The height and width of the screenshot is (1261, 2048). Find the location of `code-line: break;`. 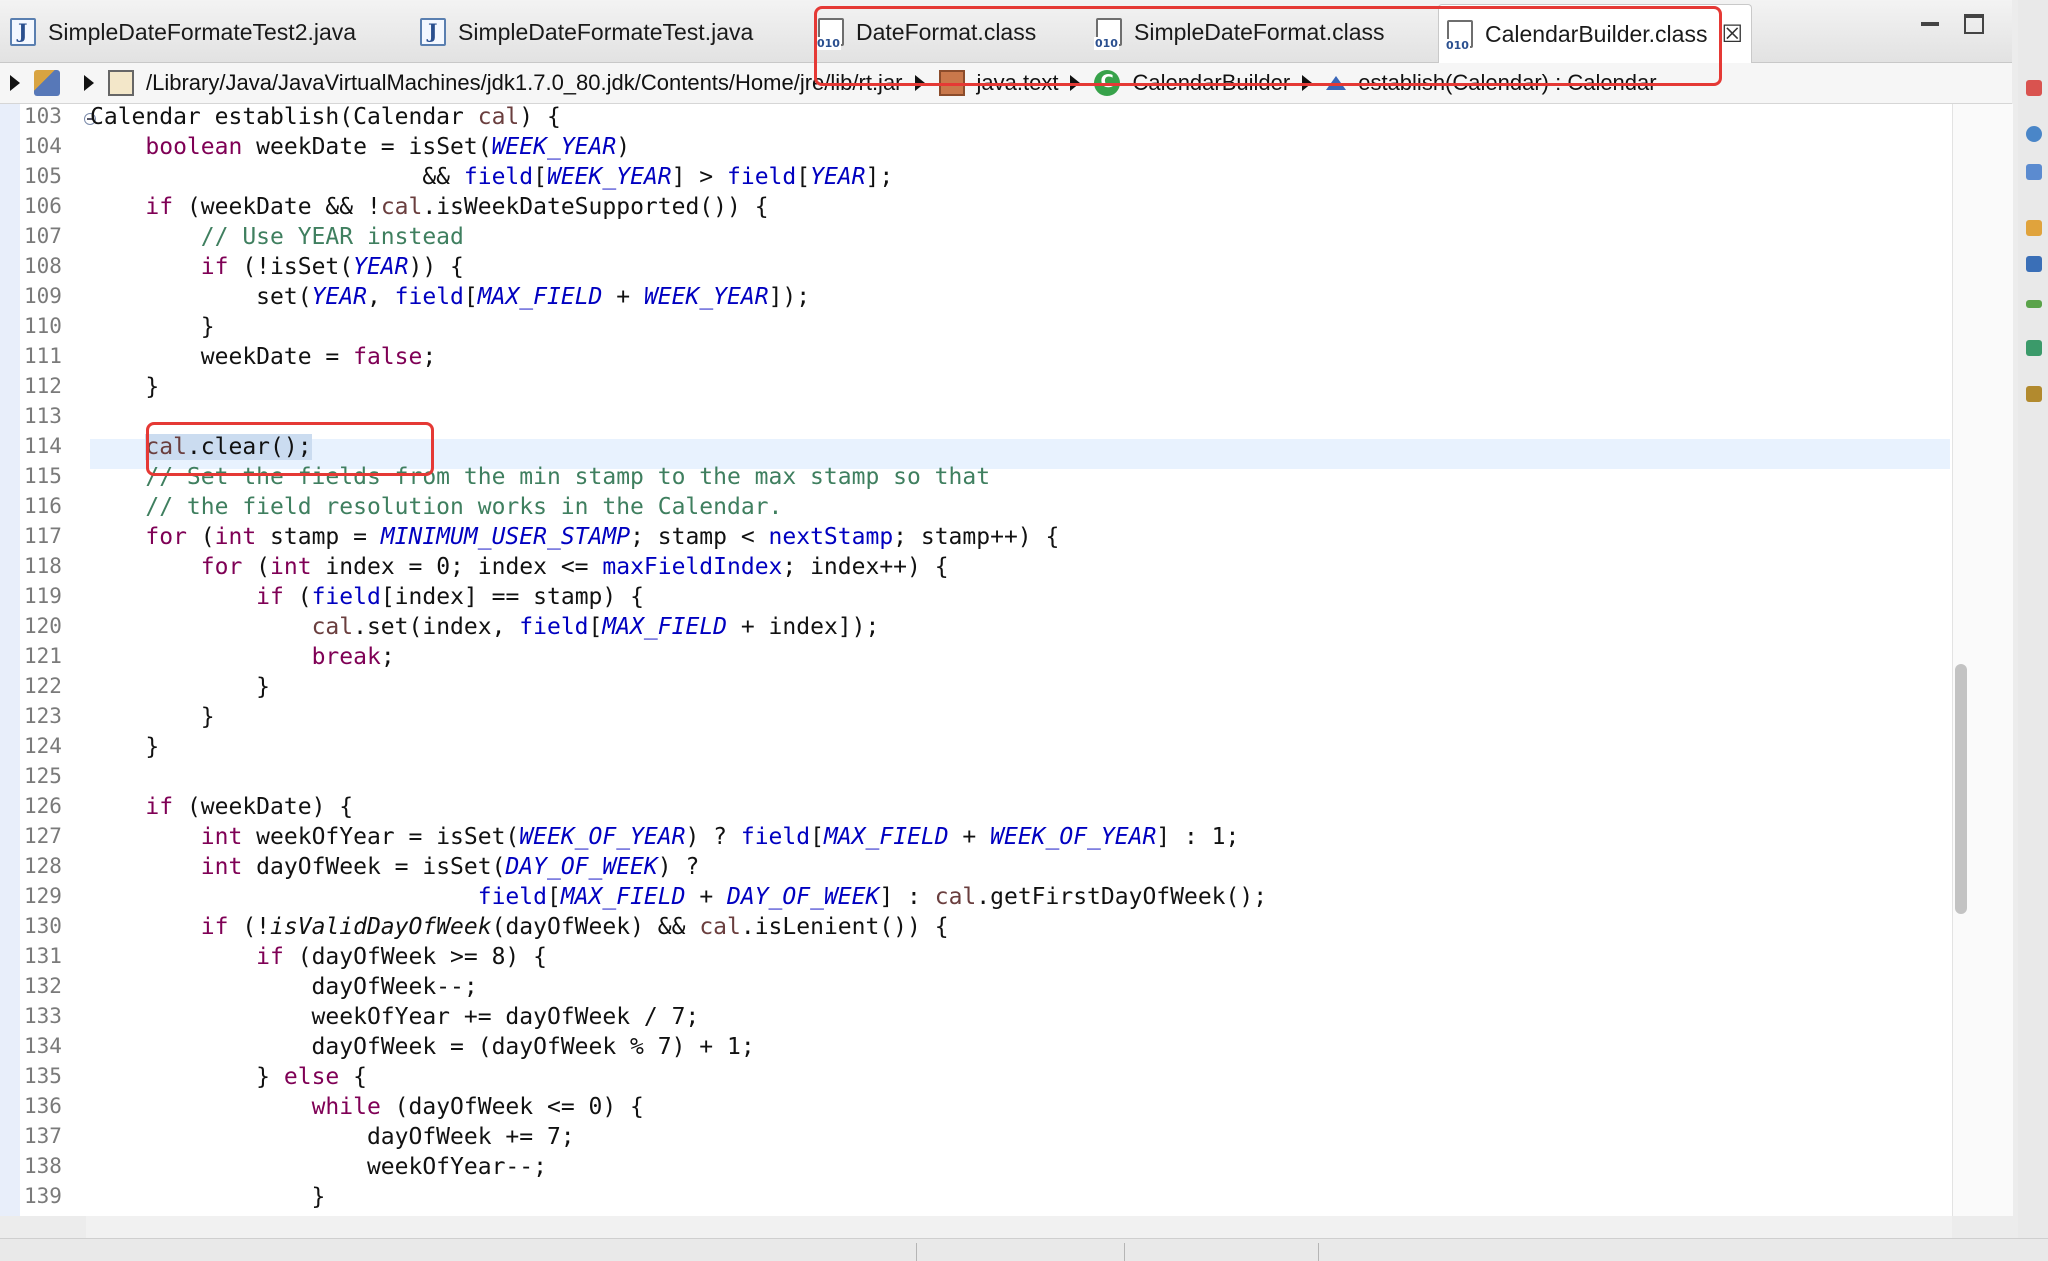

code-line: break; is located at coordinates (1020, 659).